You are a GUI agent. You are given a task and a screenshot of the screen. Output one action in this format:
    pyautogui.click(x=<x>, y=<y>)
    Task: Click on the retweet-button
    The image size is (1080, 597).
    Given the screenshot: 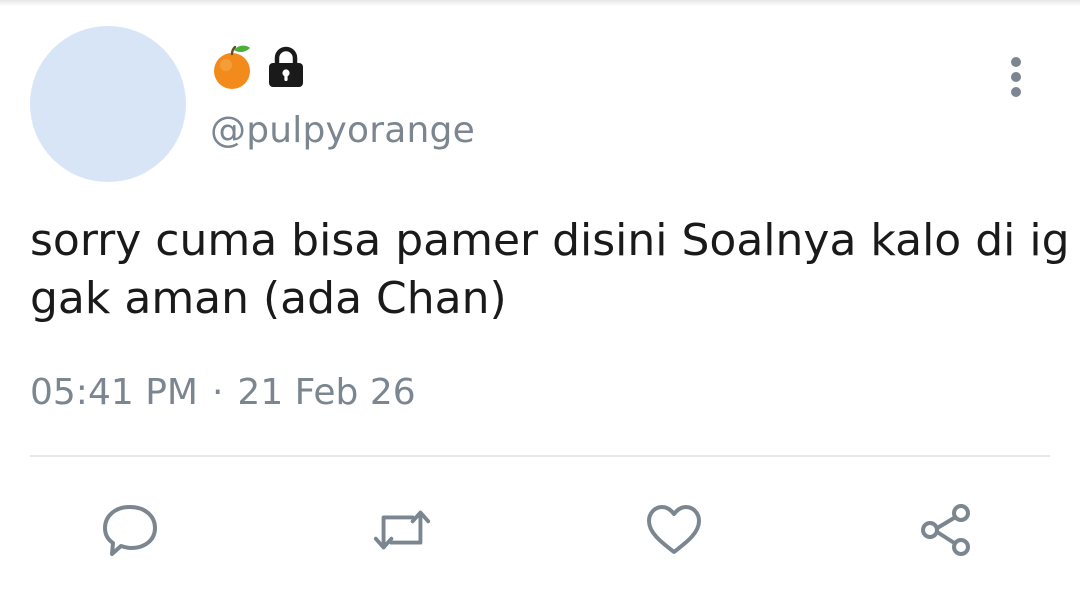 What is the action you would take?
    pyautogui.click(x=402, y=530)
    